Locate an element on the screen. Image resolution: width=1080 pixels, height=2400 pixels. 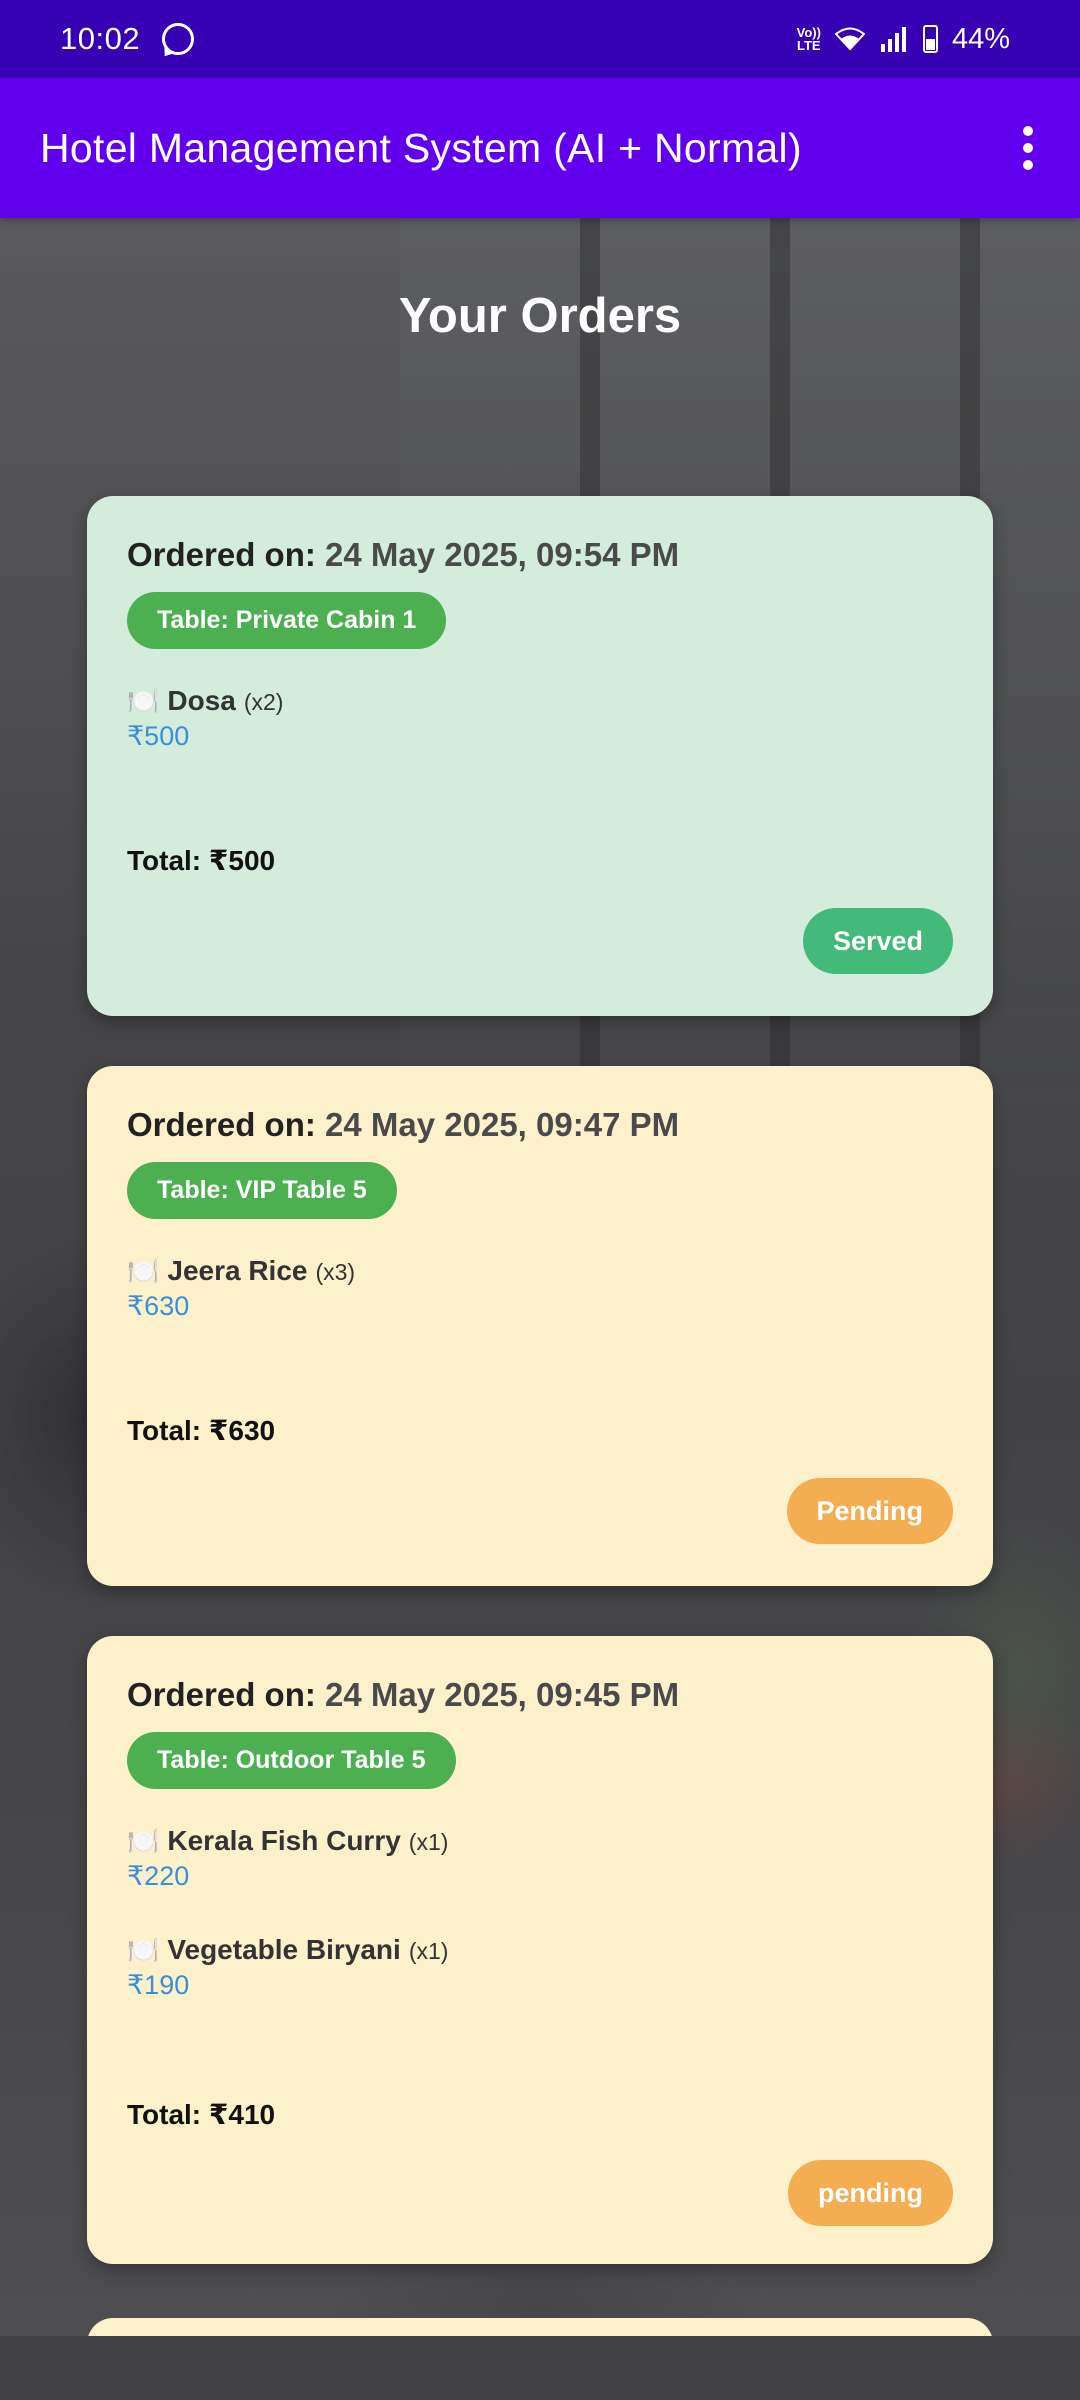
order-date: Ordered on: 24 May 2025, 09:45 PM is located at coordinates (540, 1695).